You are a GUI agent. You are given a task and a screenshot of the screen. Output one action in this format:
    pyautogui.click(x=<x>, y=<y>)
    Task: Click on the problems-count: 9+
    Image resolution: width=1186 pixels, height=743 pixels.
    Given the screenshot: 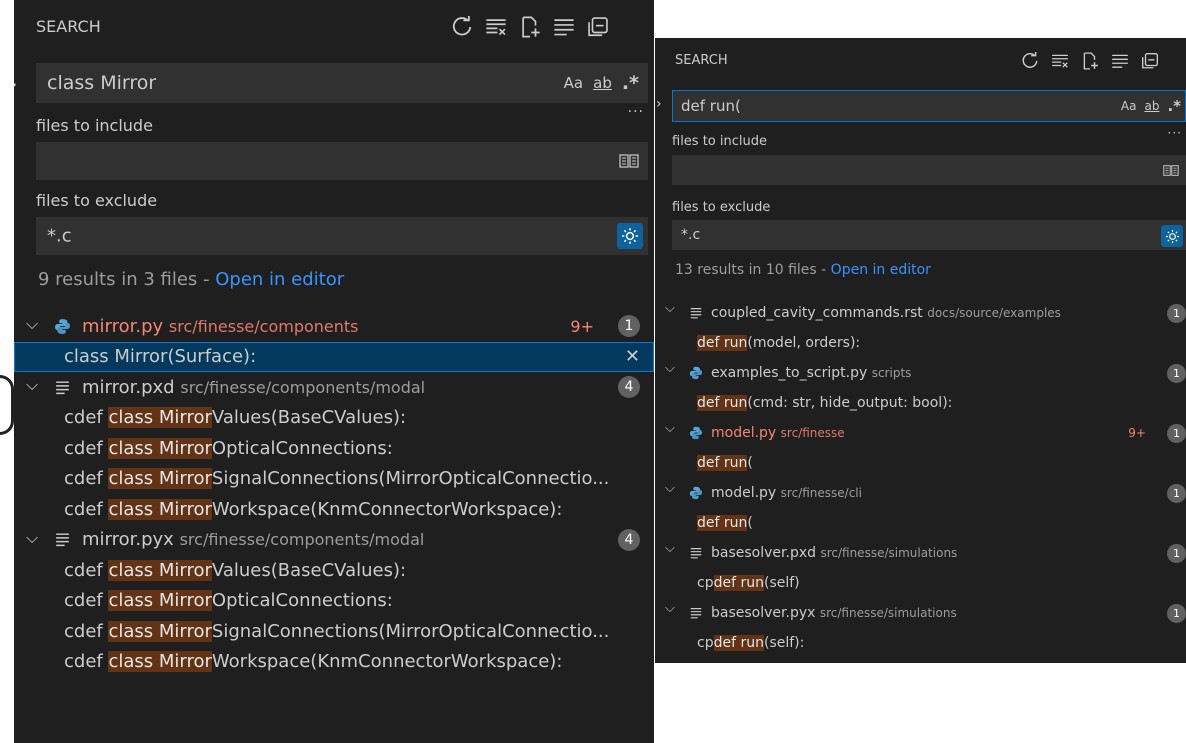 What is the action you would take?
    pyautogui.click(x=1137, y=433)
    